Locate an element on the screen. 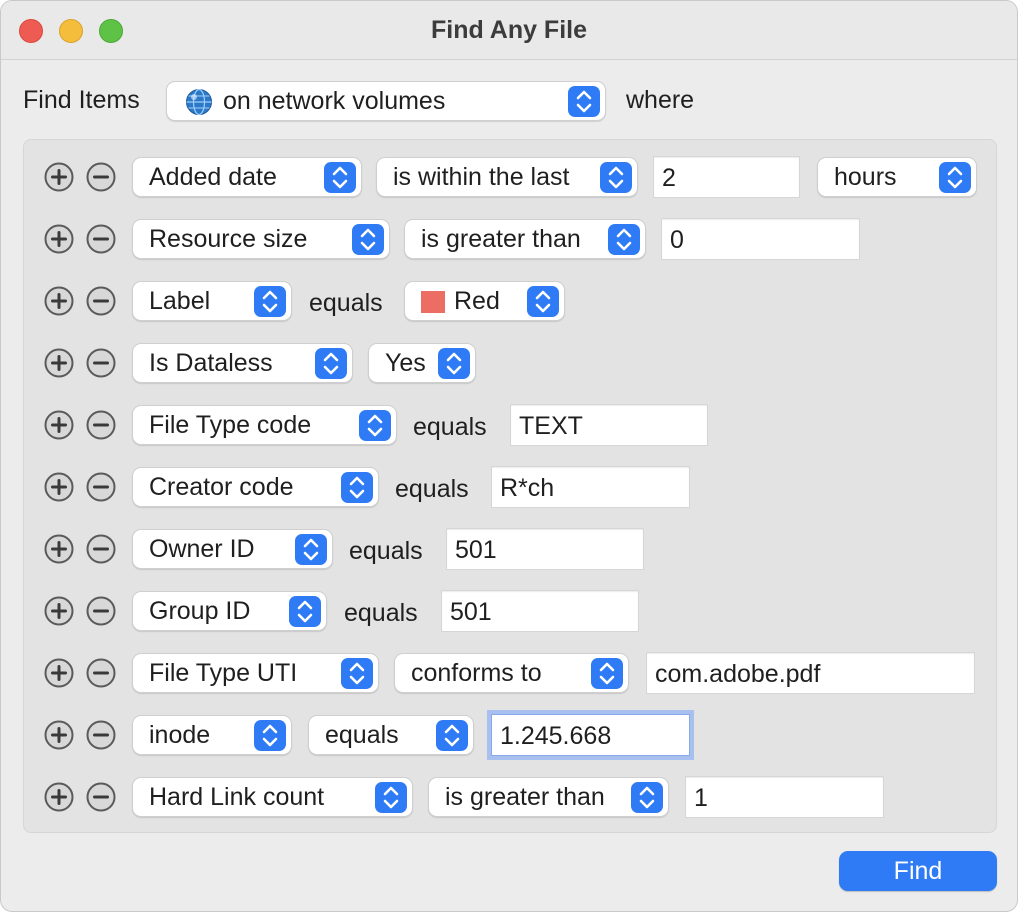  field-popup: Group ID is located at coordinates (229, 611).